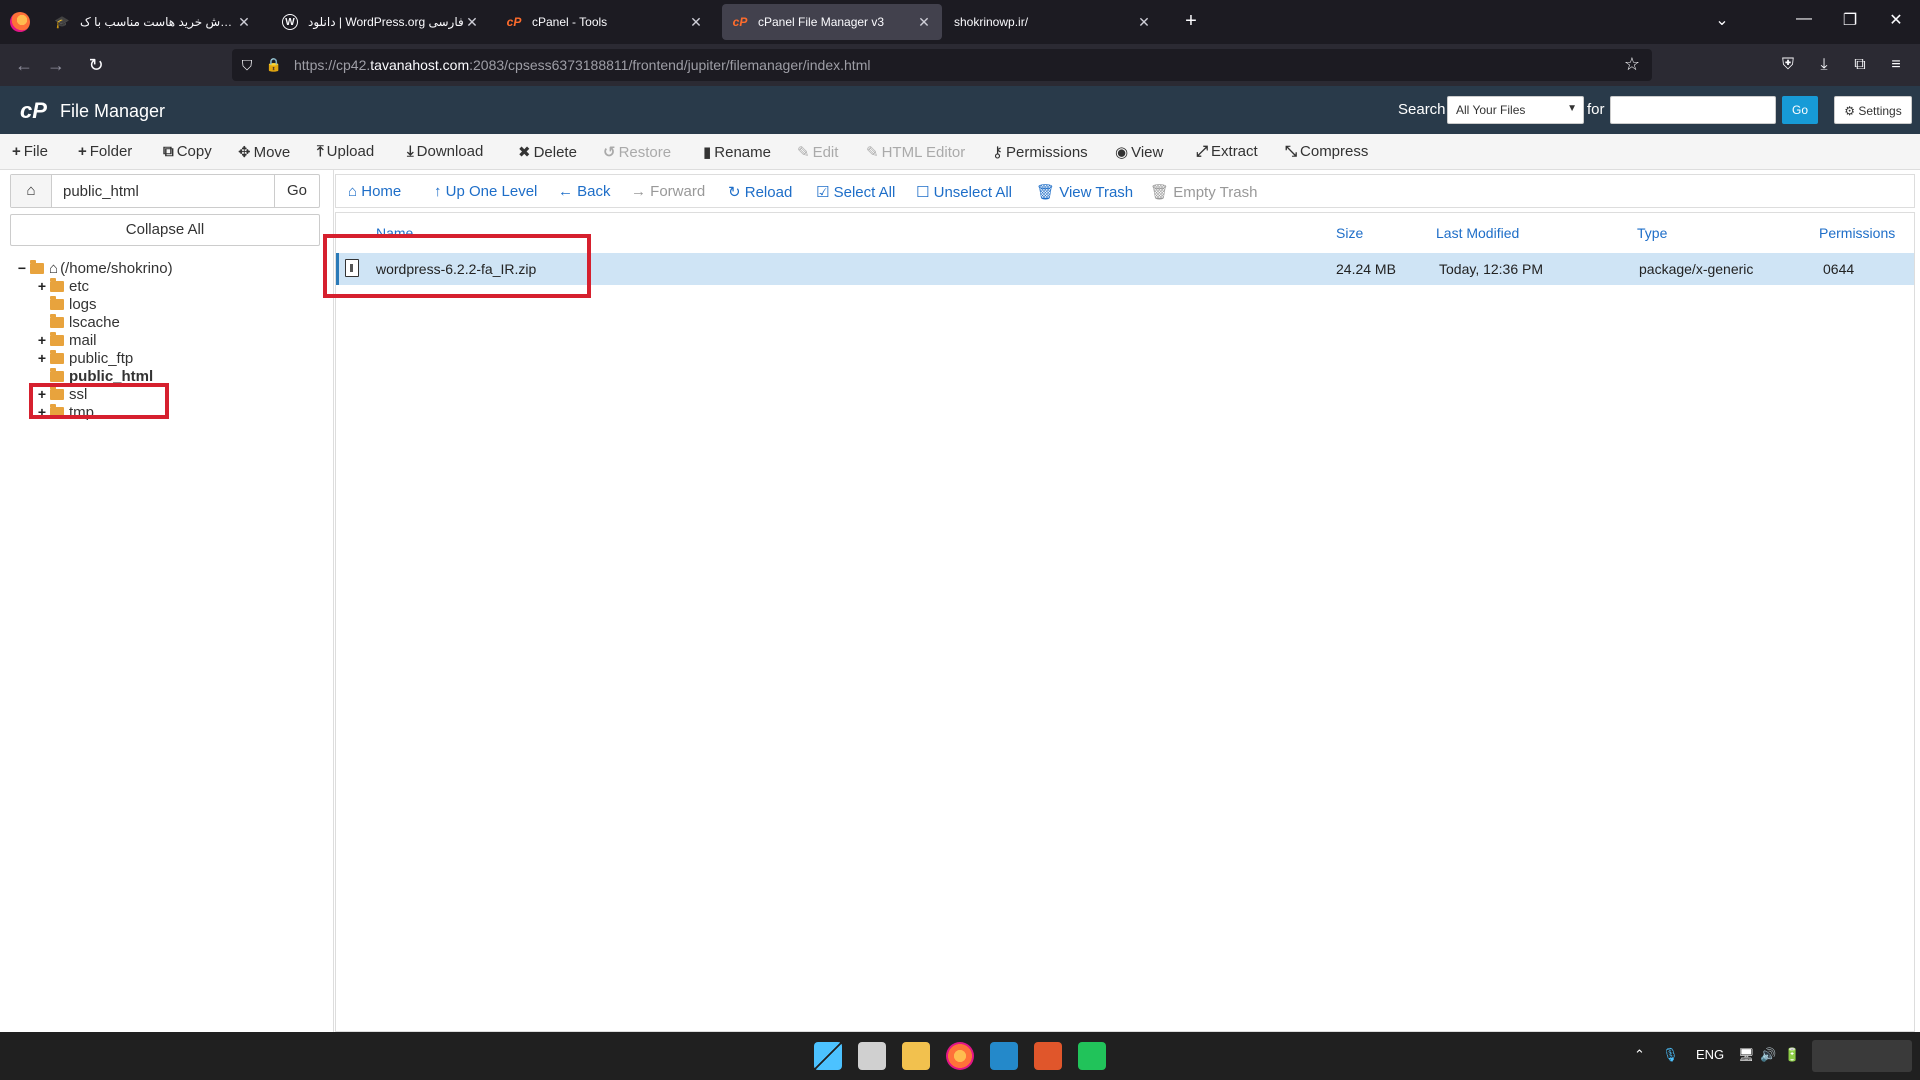 This screenshot has width=1920, height=1080. I want to click on forward-arrow-icon: →, so click(56, 65).